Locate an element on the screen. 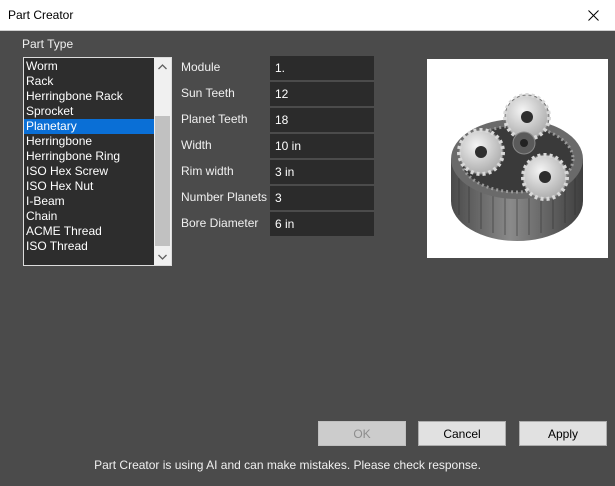 The image size is (615, 486). ok-button: OK is located at coordinates (362, 433).